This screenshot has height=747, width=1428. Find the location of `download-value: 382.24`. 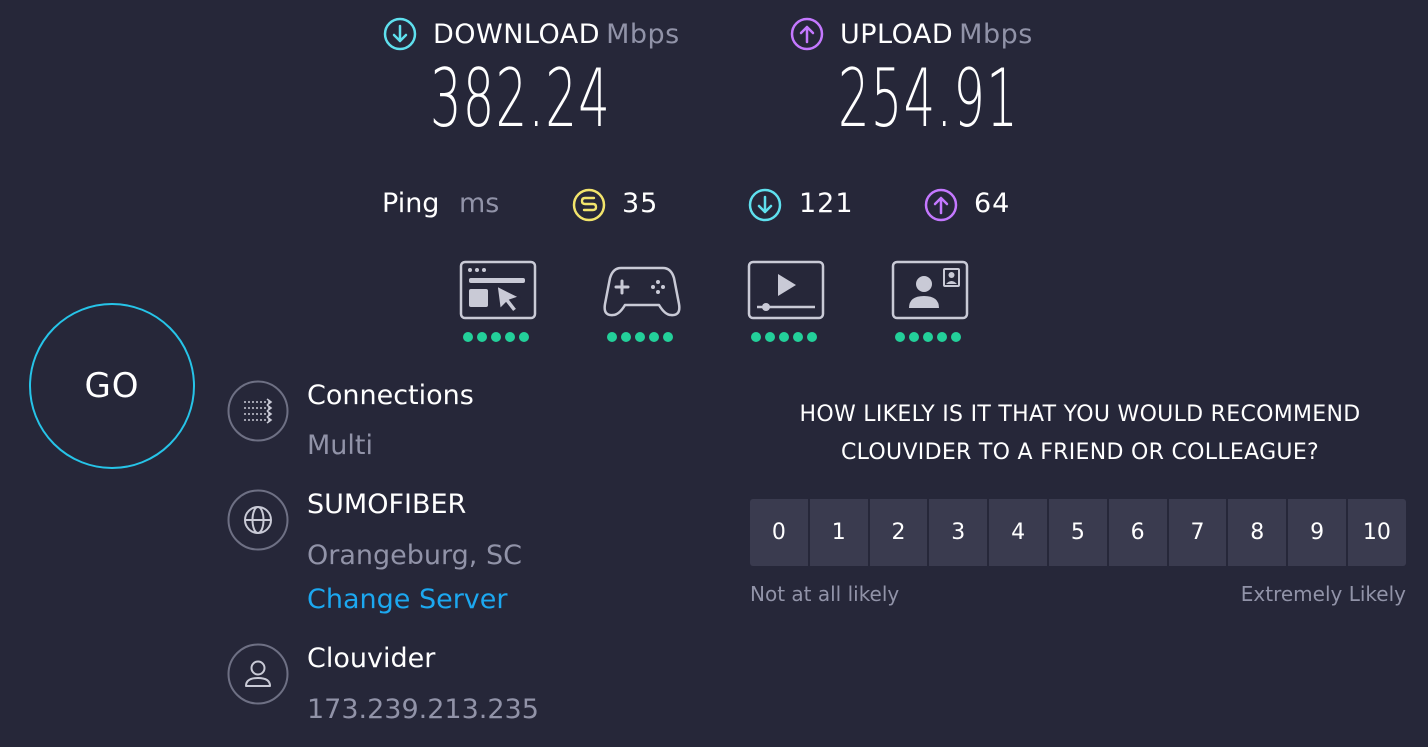

download-value: 382.24 is located at coordinates (520, 98).